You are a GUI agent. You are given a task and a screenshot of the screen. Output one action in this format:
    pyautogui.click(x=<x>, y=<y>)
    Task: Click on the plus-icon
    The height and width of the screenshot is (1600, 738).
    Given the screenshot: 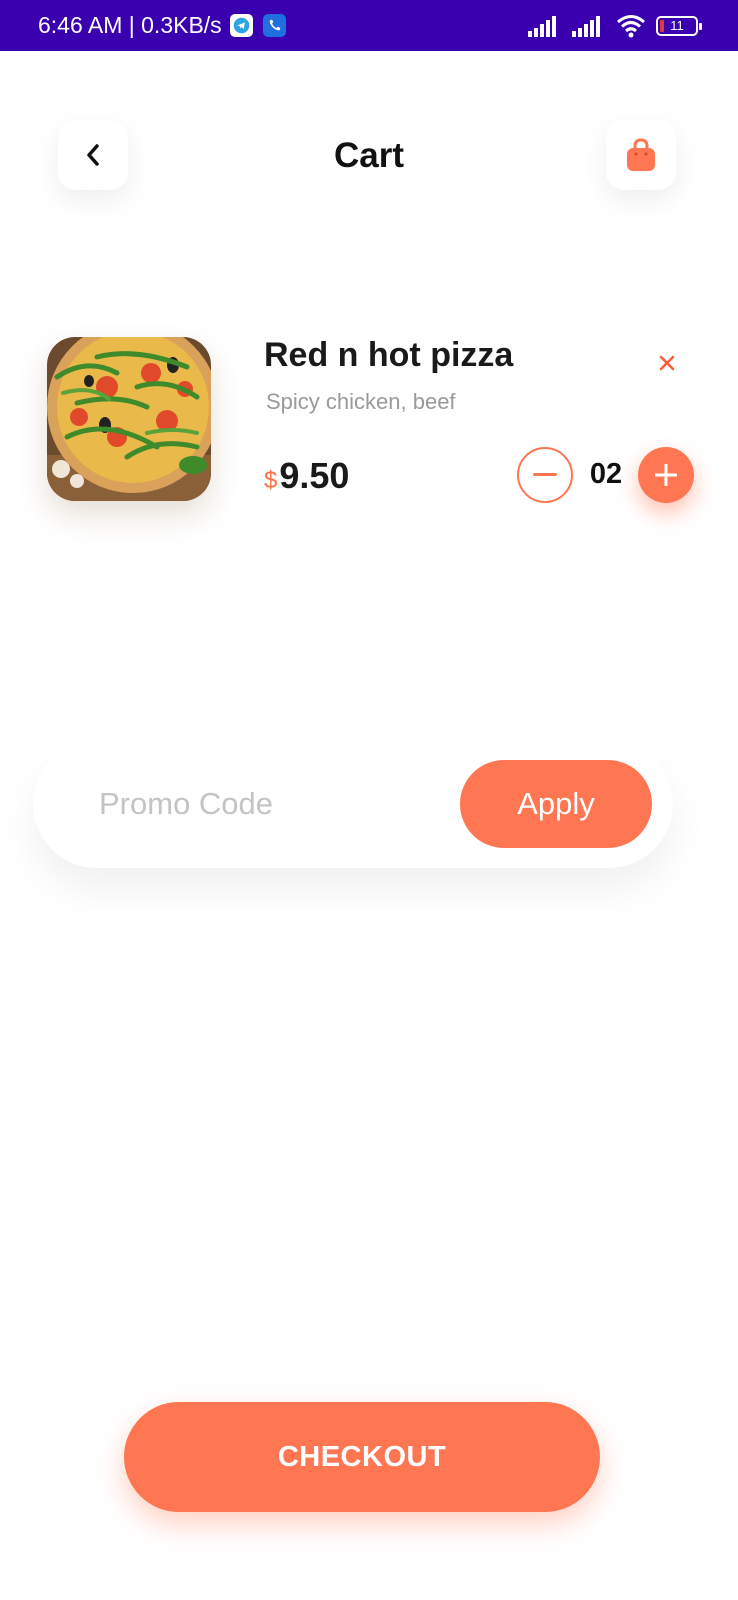 What is the action you would take?
    pyautogui.click(x=666, y=475)
    